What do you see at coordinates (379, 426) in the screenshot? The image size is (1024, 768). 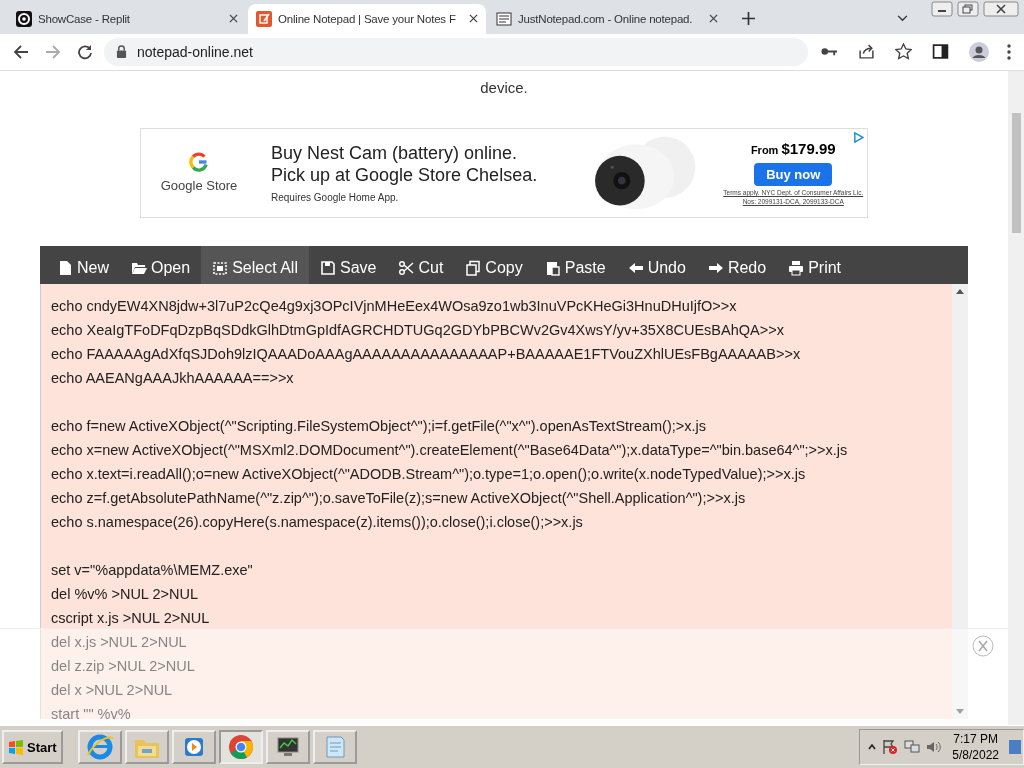 I see `code-line: echo f=new ActiveXObject(^"Scripting.FileSystemObject^");i=f.getFile(^"x^").openAsTextStream();>x.js` at bounding box center [379, 426].